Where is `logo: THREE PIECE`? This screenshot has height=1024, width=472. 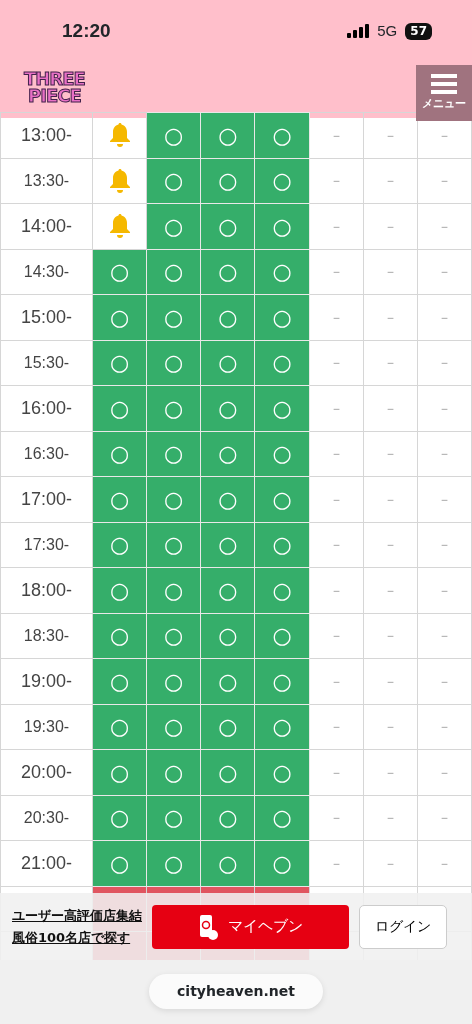
logo: THREE PIECE is located at coordinates (54, 87).